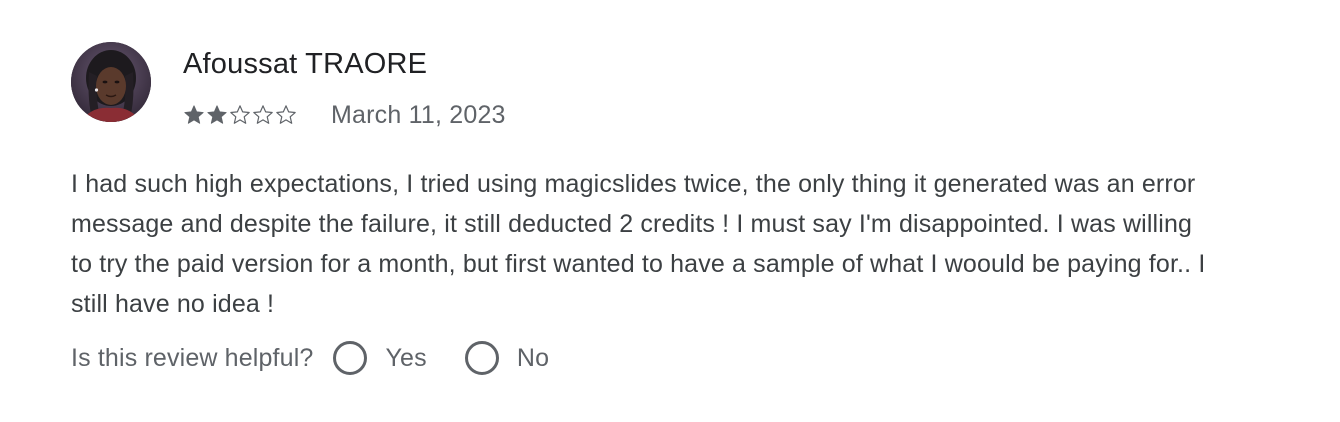 Image resolution: width=1340 pixels, height=422 pixels. Describe the element at coordinates (406, 357) in the screenshot. I see `yes-label: Yes` at that location.